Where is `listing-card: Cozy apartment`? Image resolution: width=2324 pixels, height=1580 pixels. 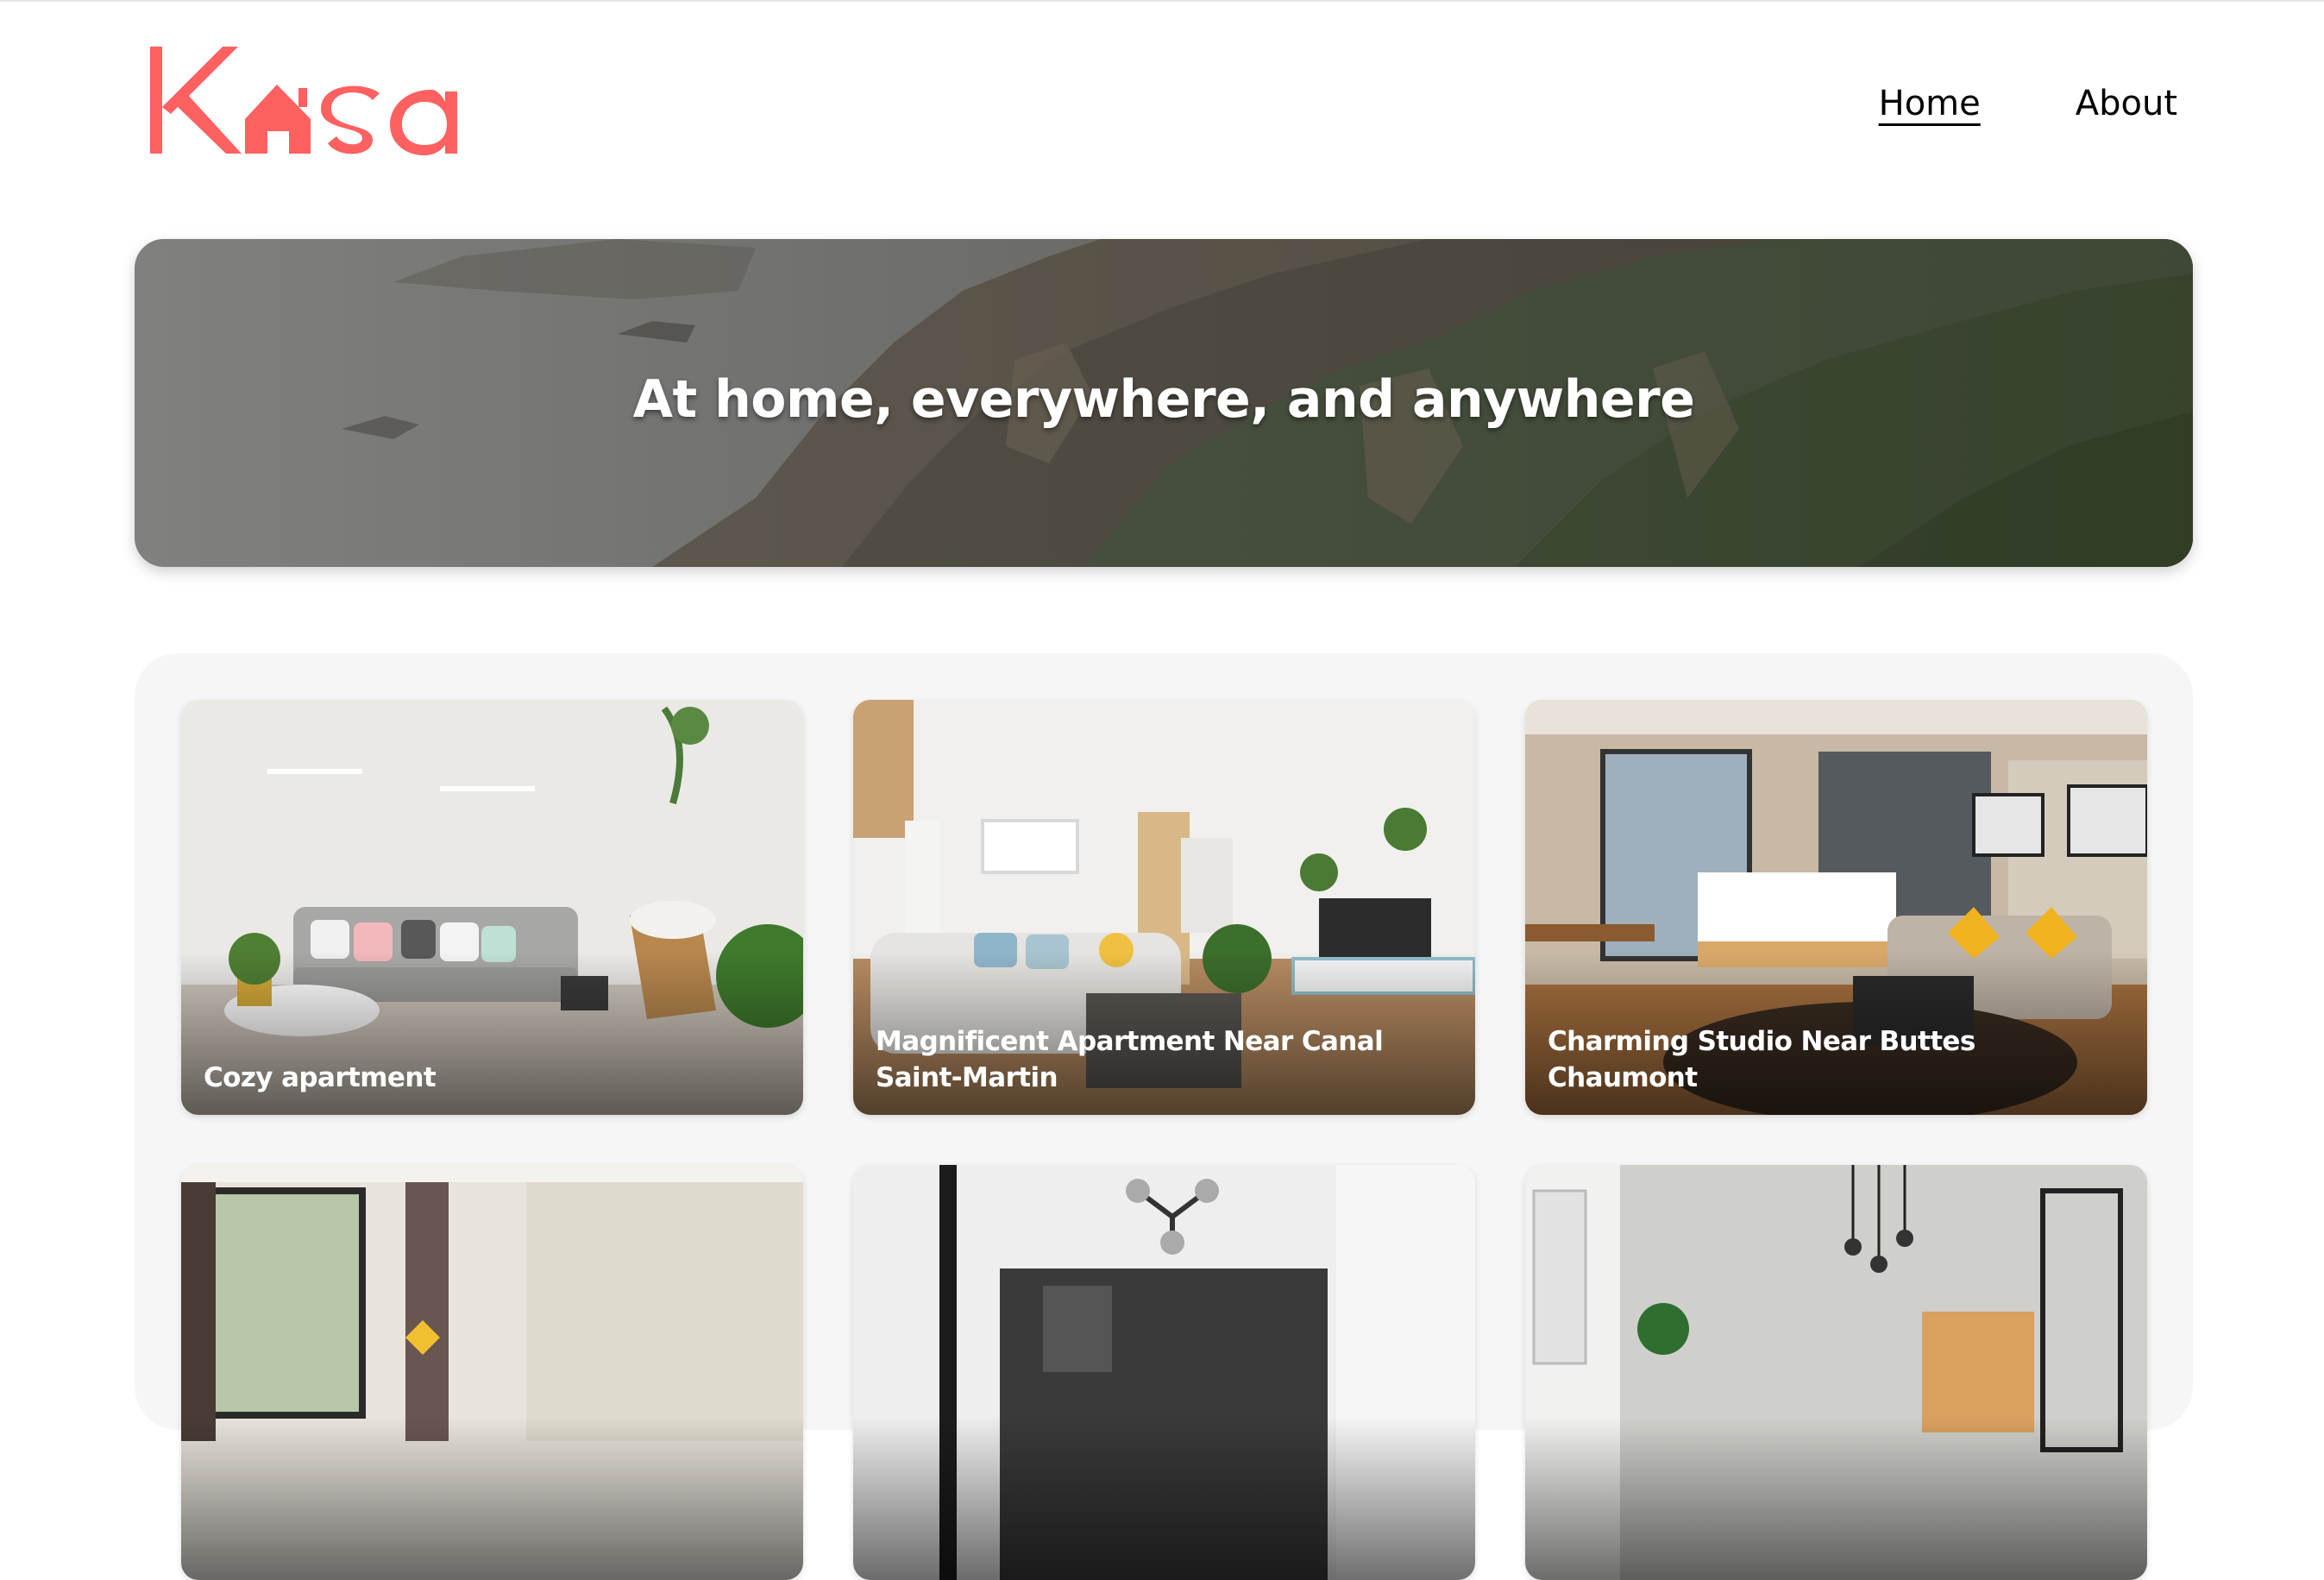 listing-card: Cozy apartment is located at coordinates (492, 907).